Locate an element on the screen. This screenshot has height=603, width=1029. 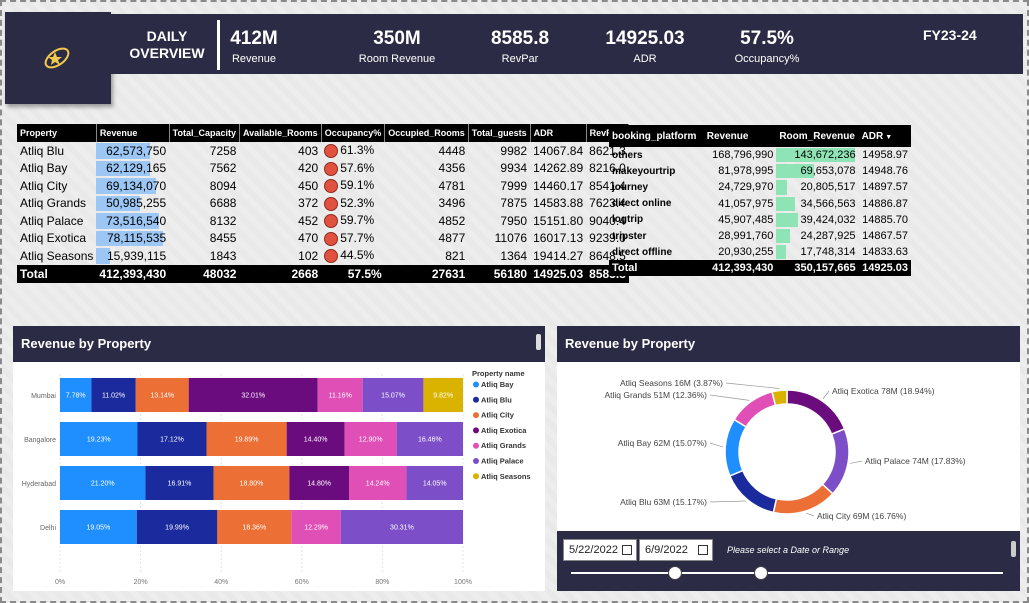
table-row: others 168,796,990 143,672,236 14958.97 is located at coordinates (760, 155).